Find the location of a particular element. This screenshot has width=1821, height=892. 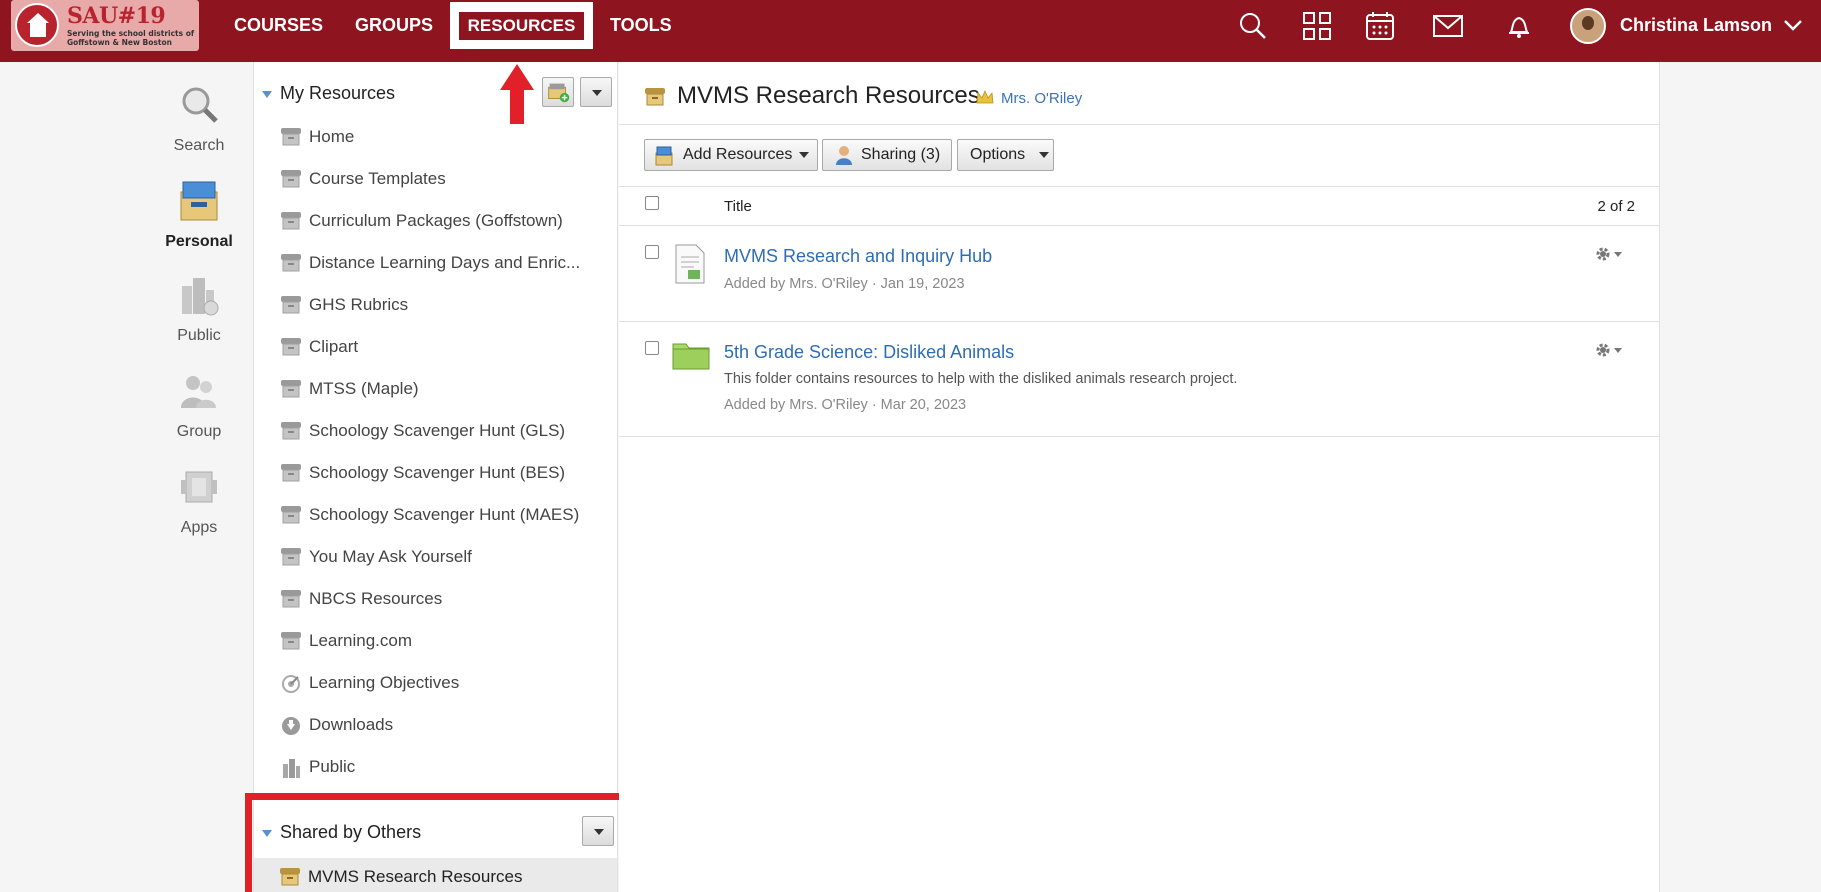

resource-meta: Added by Mrs. O'Riley · Mar 20, 2023 is located at coordinates (845, 405).